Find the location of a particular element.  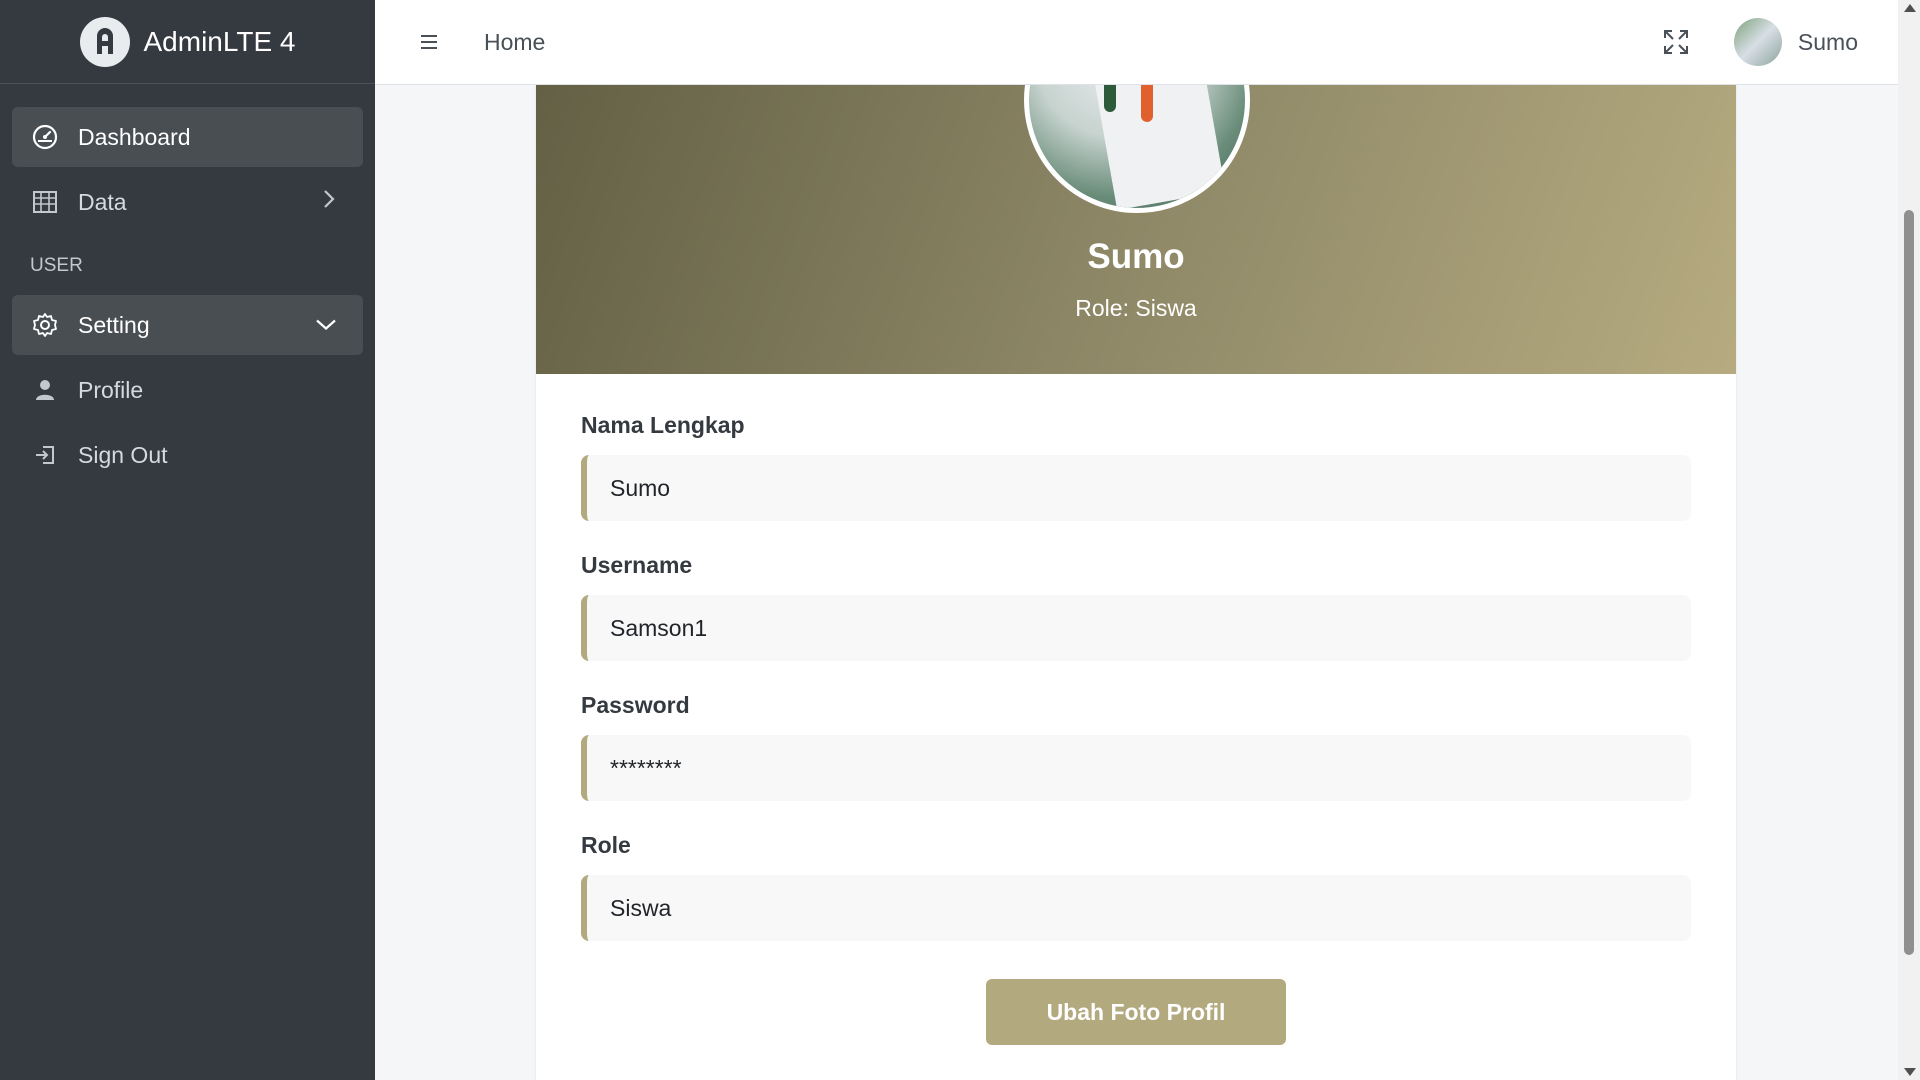

page-scrollbar is located at coordinates (1909, 540).